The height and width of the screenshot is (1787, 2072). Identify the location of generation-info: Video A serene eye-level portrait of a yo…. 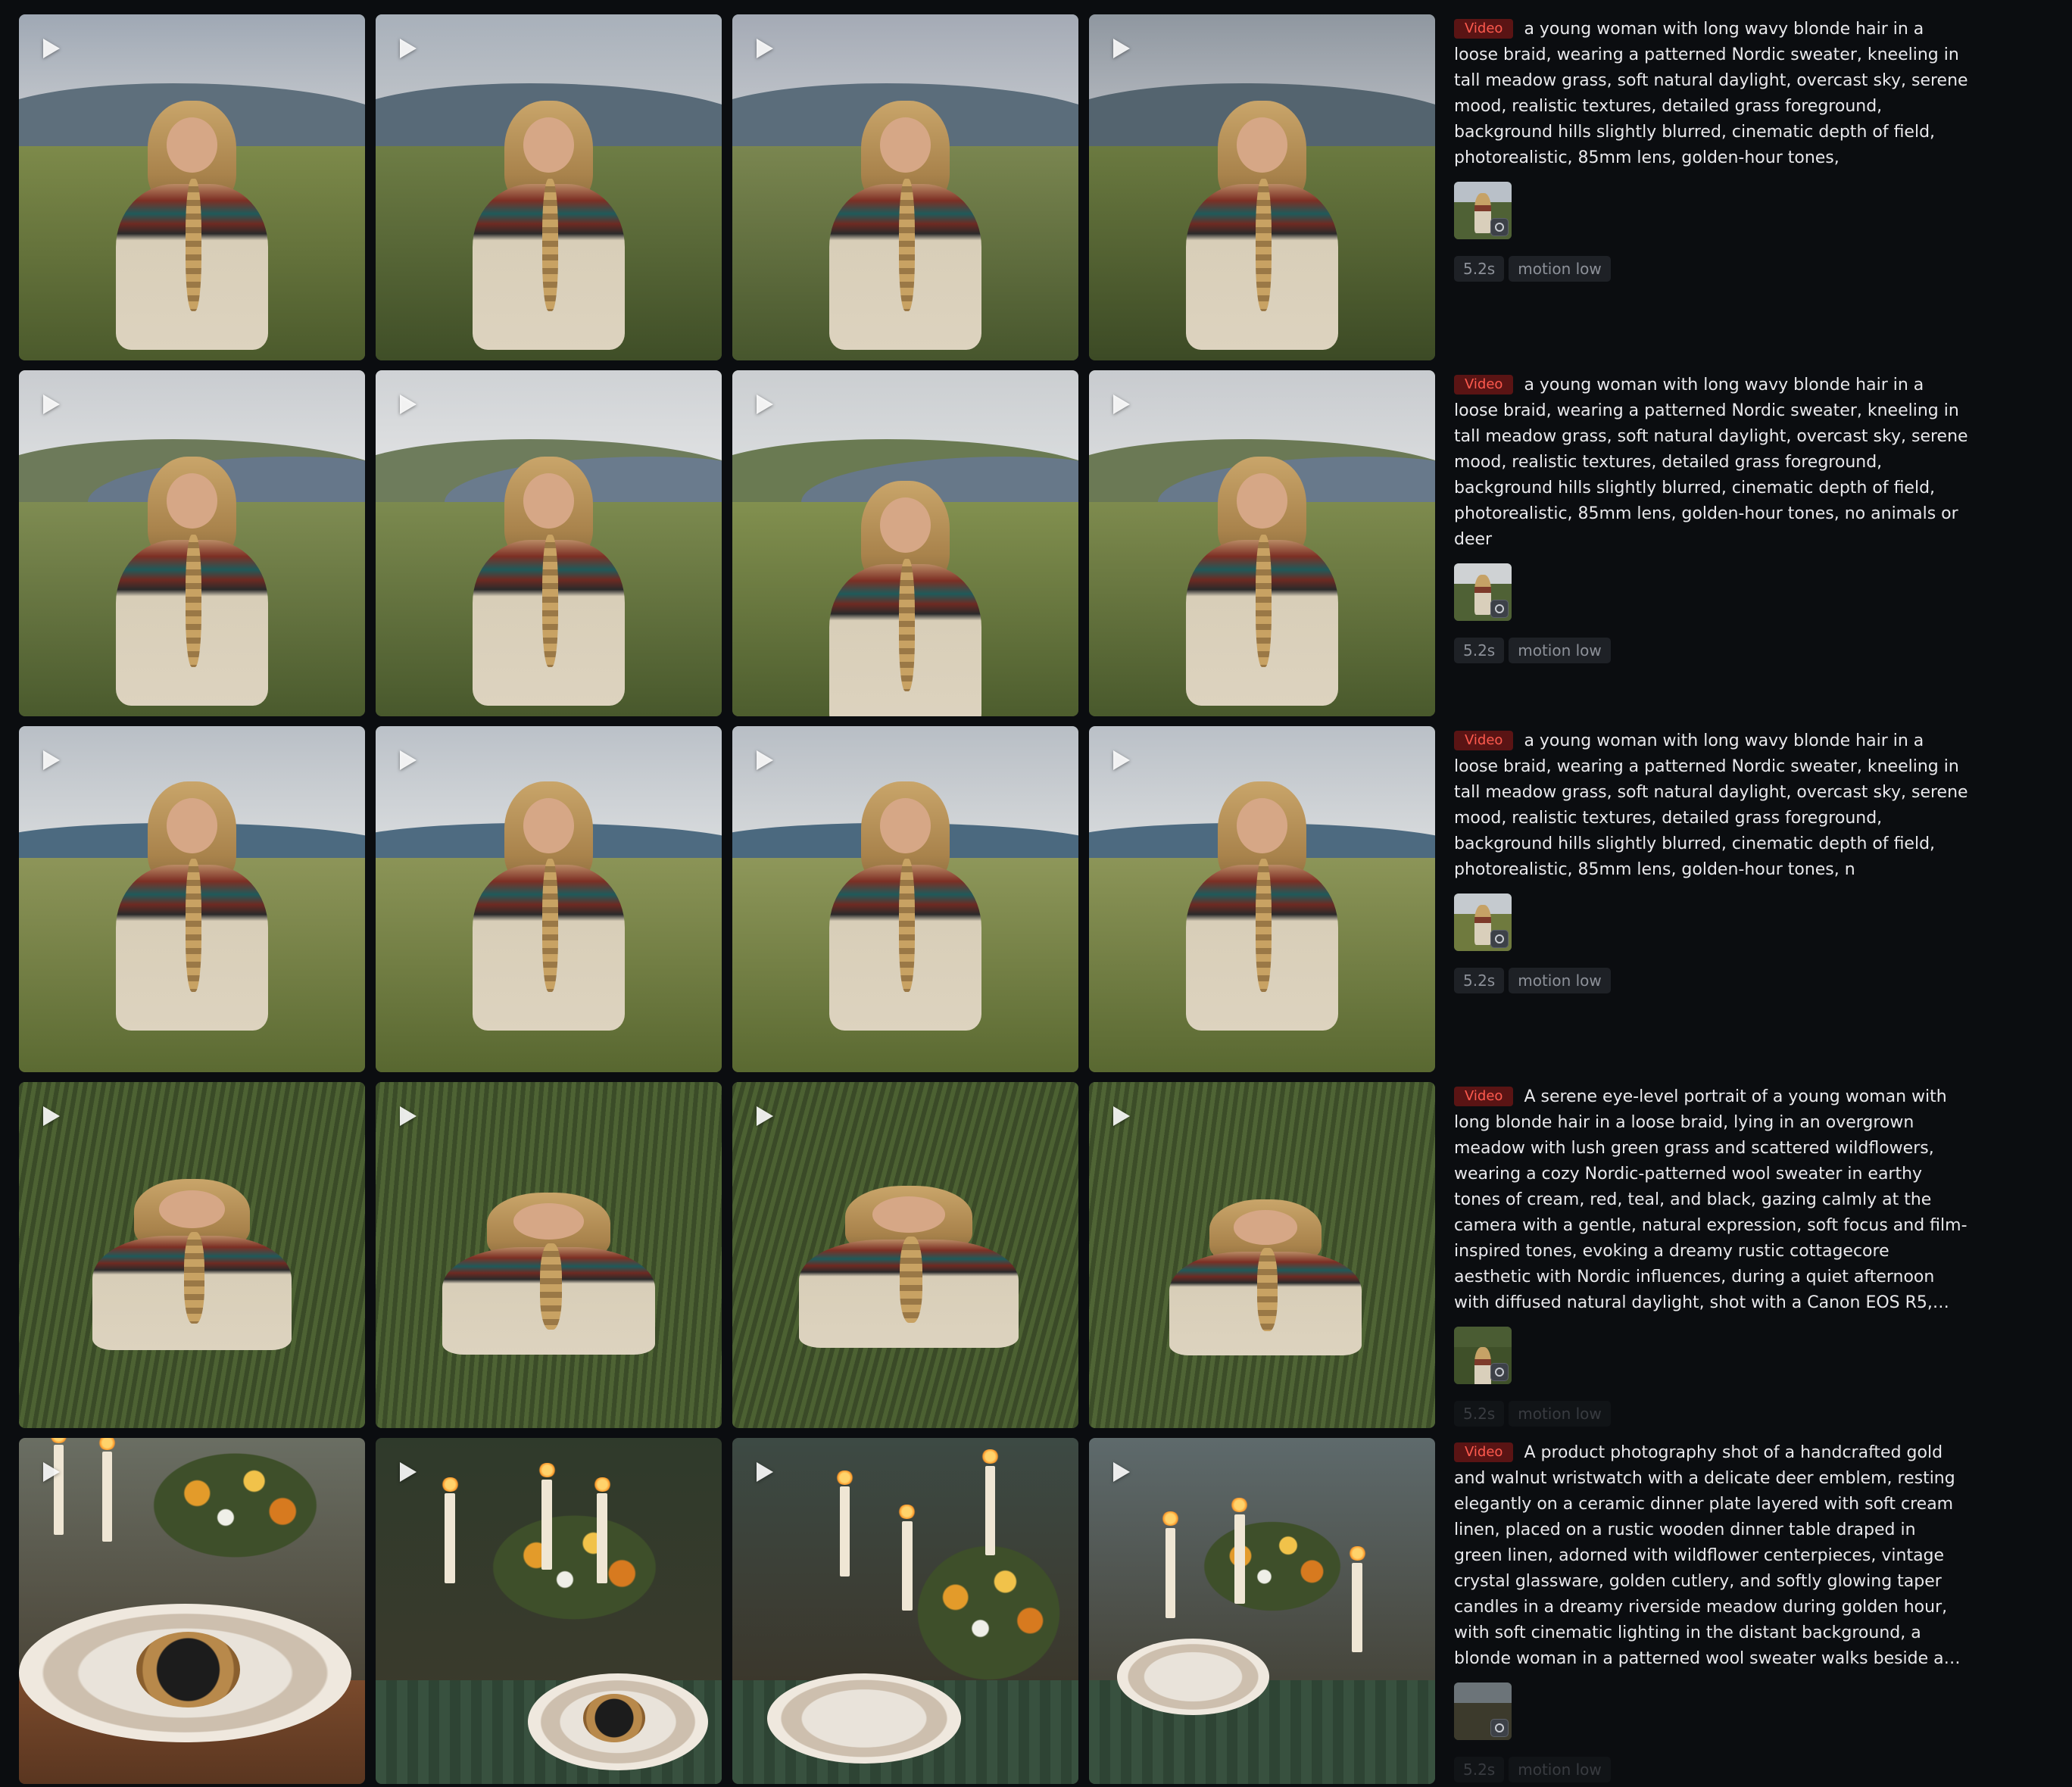
(1711, 1256).